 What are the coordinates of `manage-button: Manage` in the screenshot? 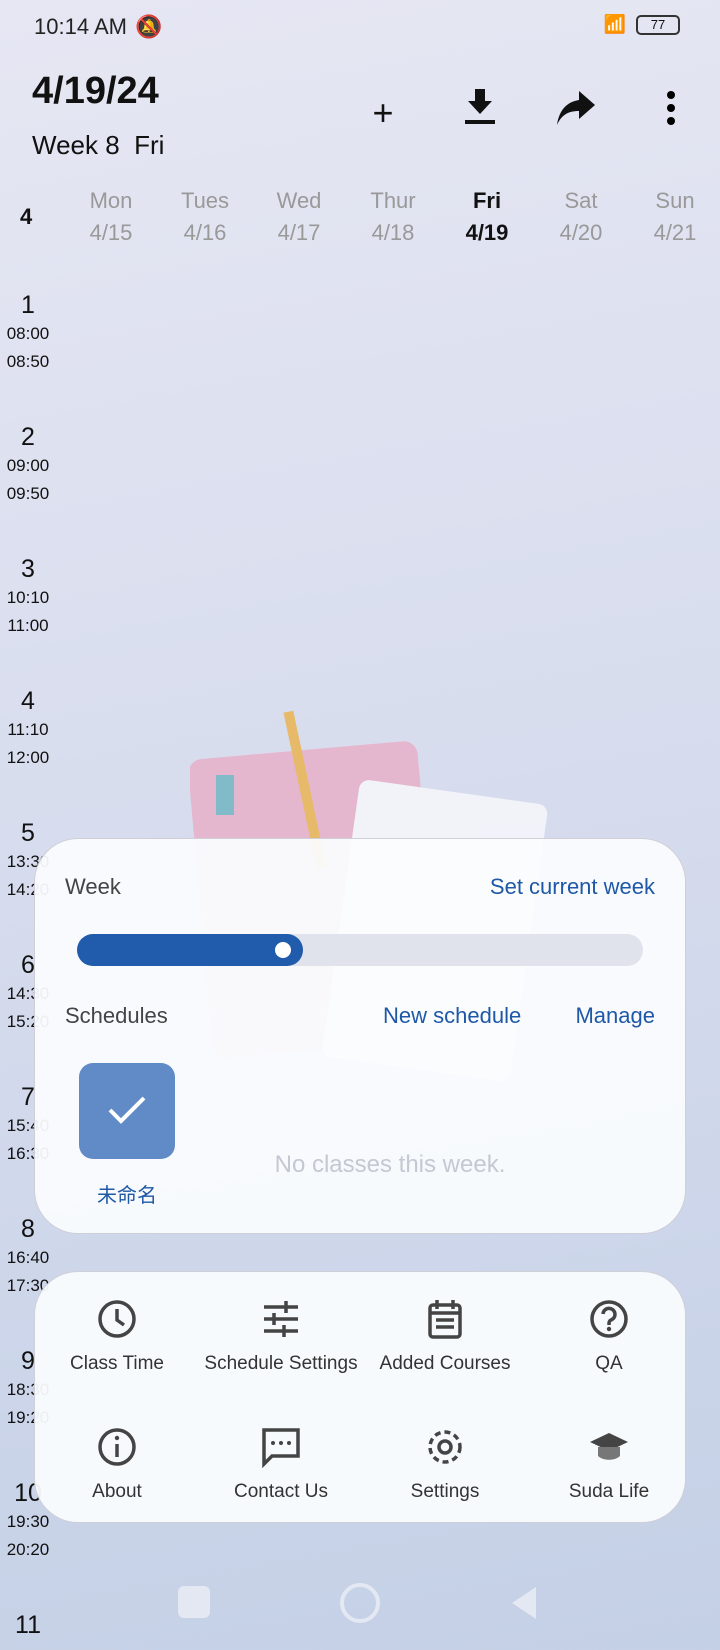 It's located at (615, 1016).